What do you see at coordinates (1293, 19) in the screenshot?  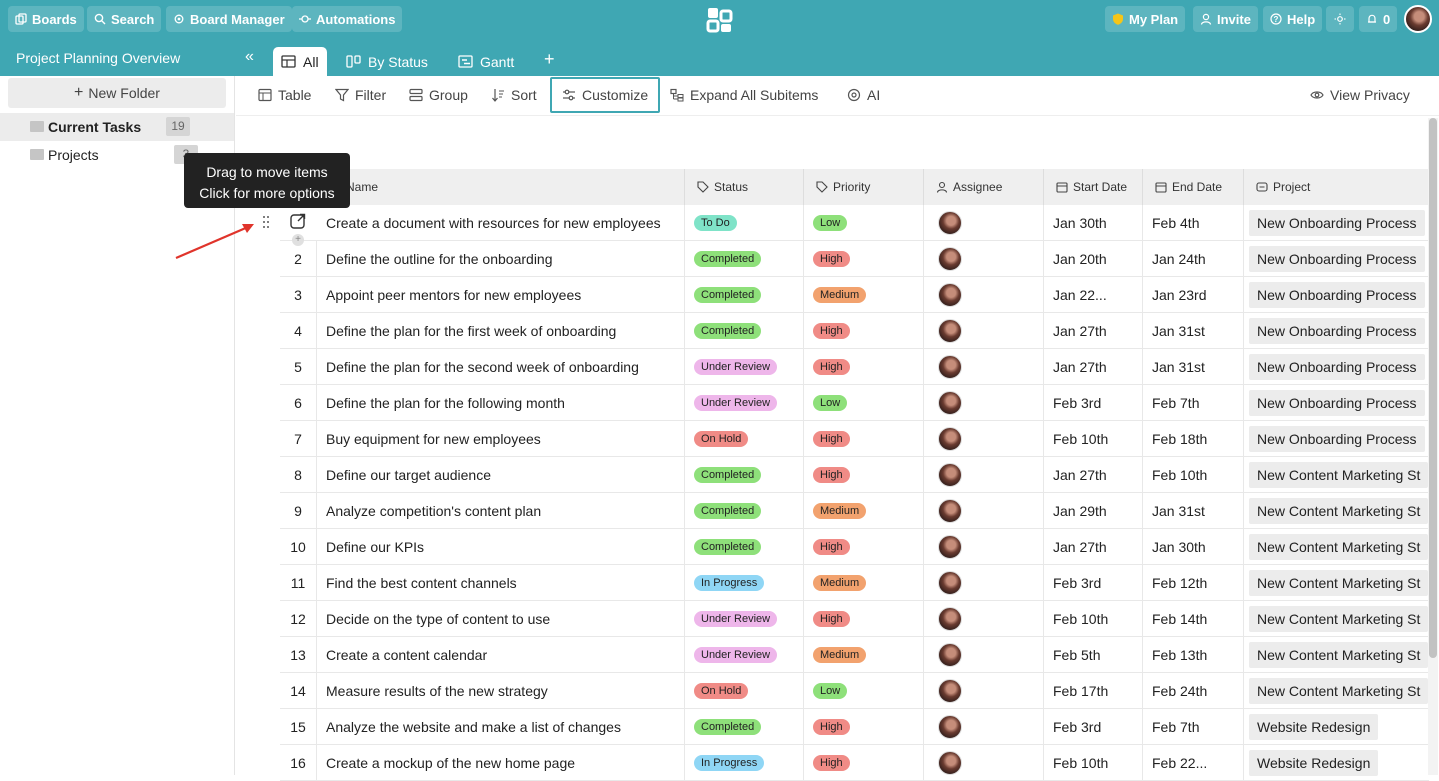 I see `help-button: ? Help` at bounding box center [1293, 19].